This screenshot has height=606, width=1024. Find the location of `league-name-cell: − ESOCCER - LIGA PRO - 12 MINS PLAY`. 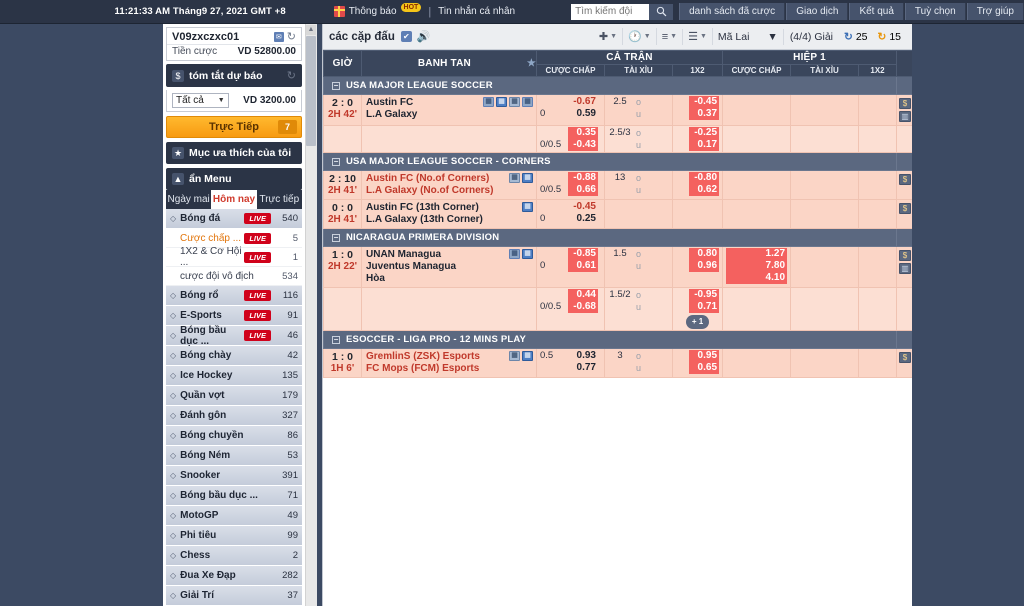

league-name-cell: − ESOCCER - LIGA PRO - 12 MINS PLAY is located at coordinates (610, 339).